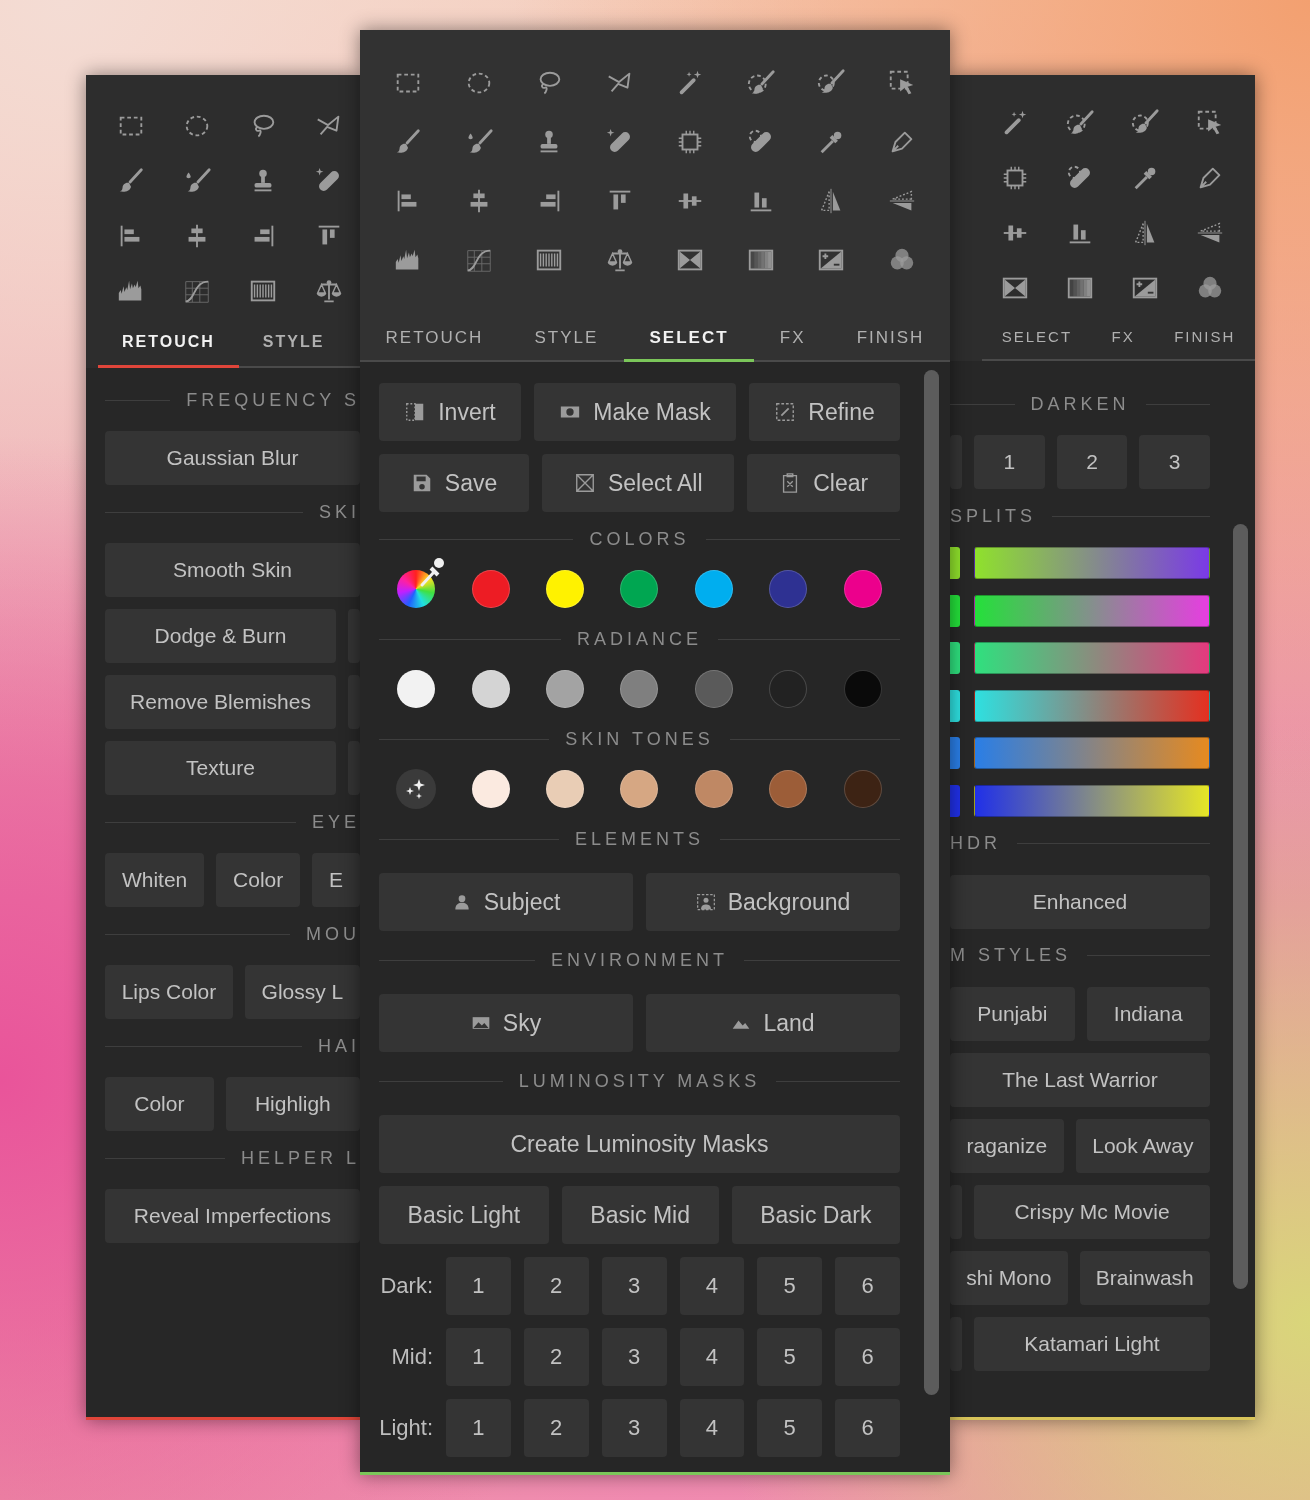 The image size is (1310, 1500). Describe the element at coordinates (1092, 1211) in the screenshot. I see `preset-button: Crispy Mc Movie` at that location.